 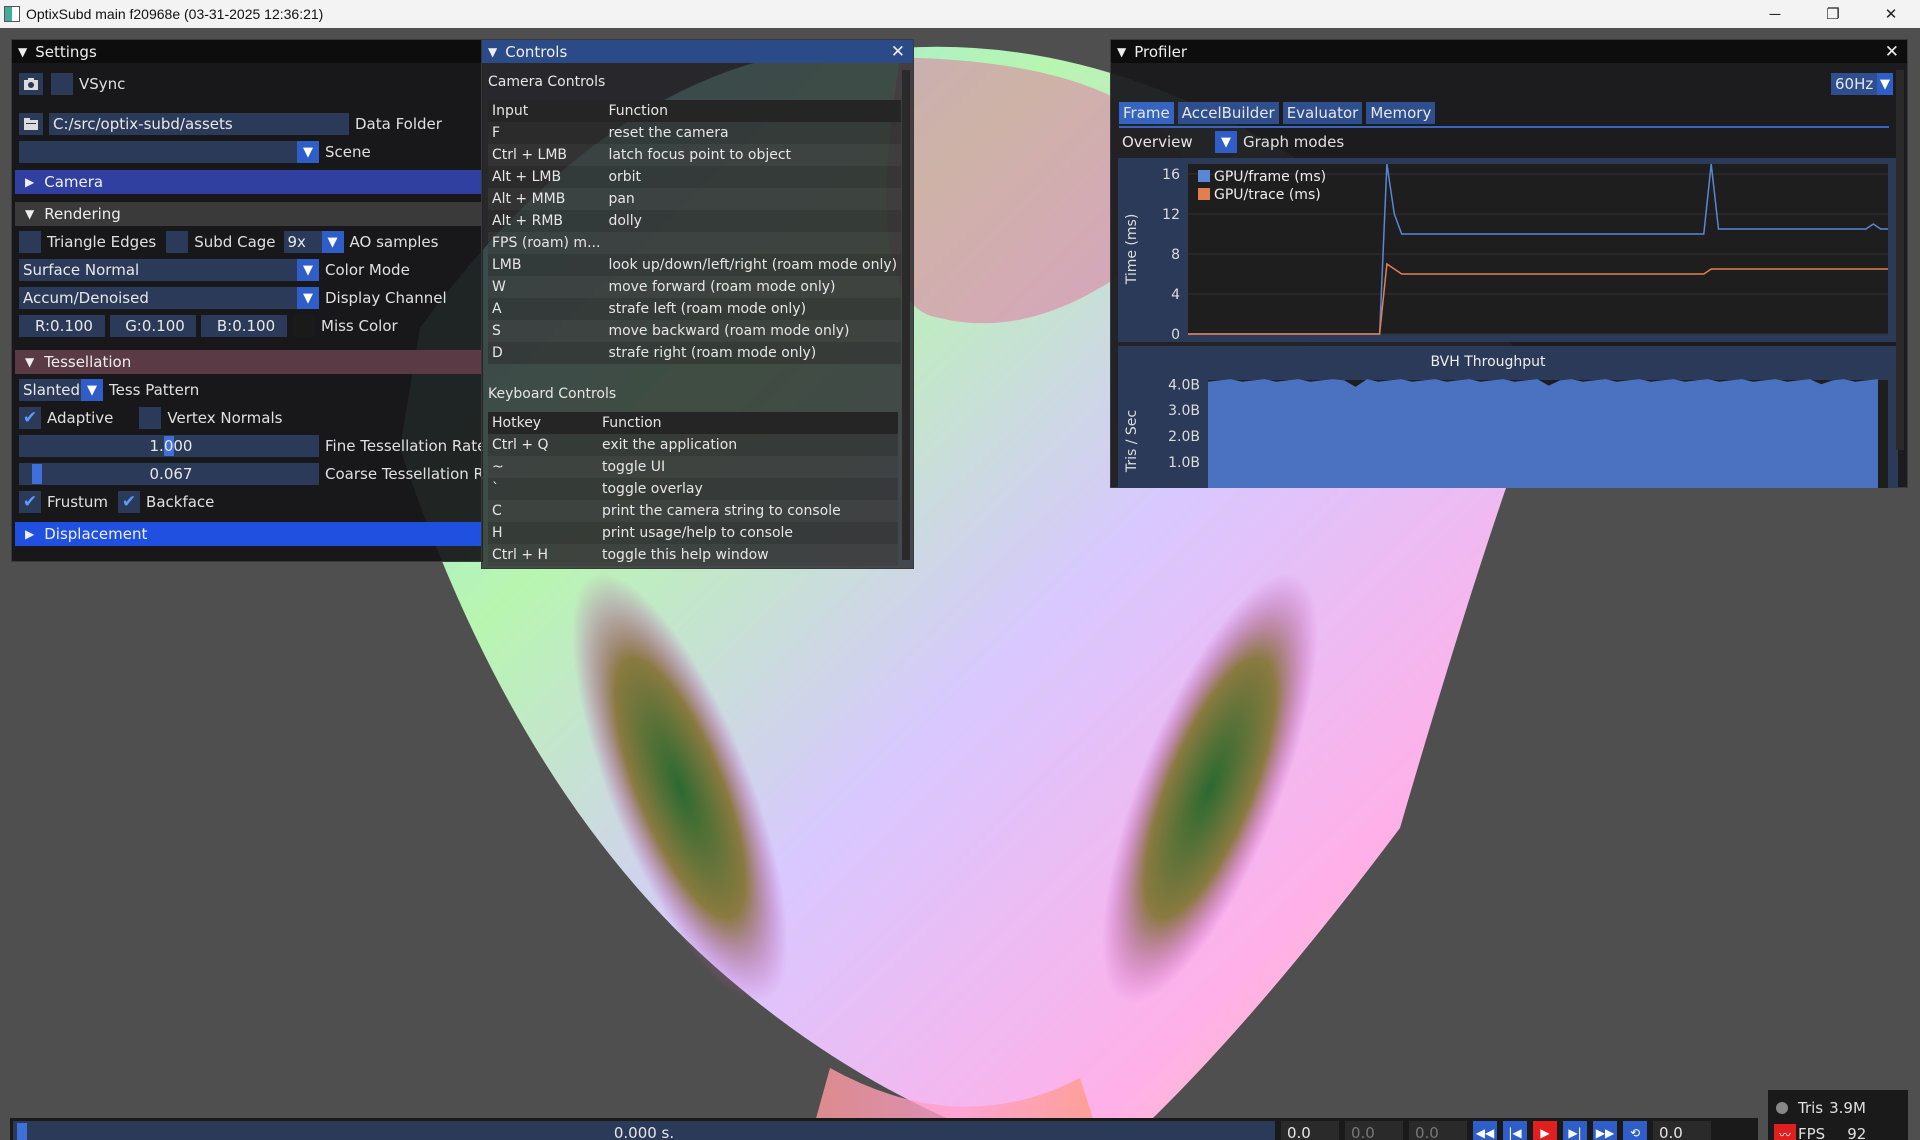 I want to click on rendering-section-header: ▼ Rendering, so click(x=248, y=214).